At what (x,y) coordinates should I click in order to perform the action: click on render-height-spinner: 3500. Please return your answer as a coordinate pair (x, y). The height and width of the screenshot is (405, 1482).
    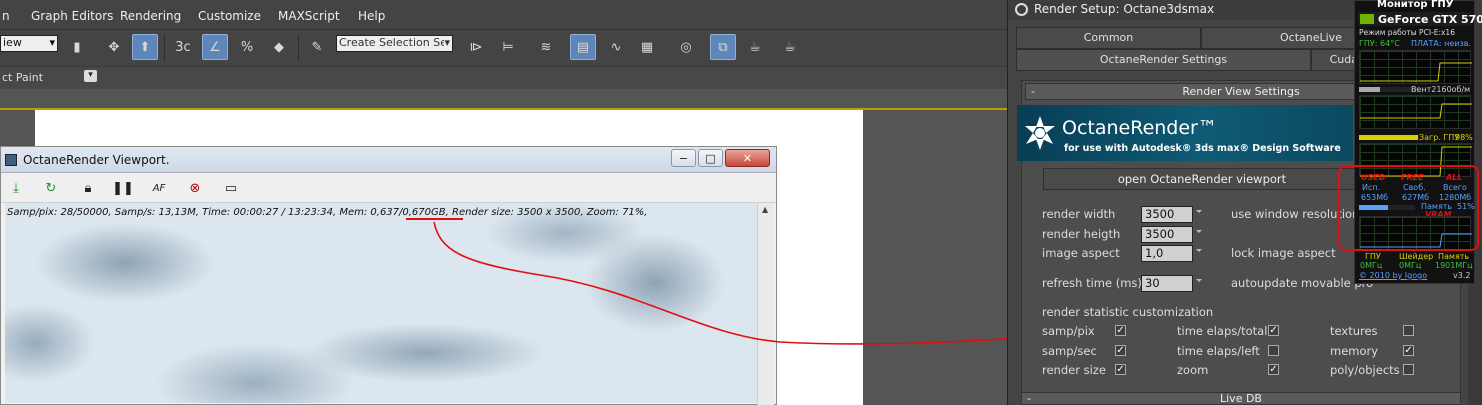
    Looking at the image, I should click on (1171, 234).